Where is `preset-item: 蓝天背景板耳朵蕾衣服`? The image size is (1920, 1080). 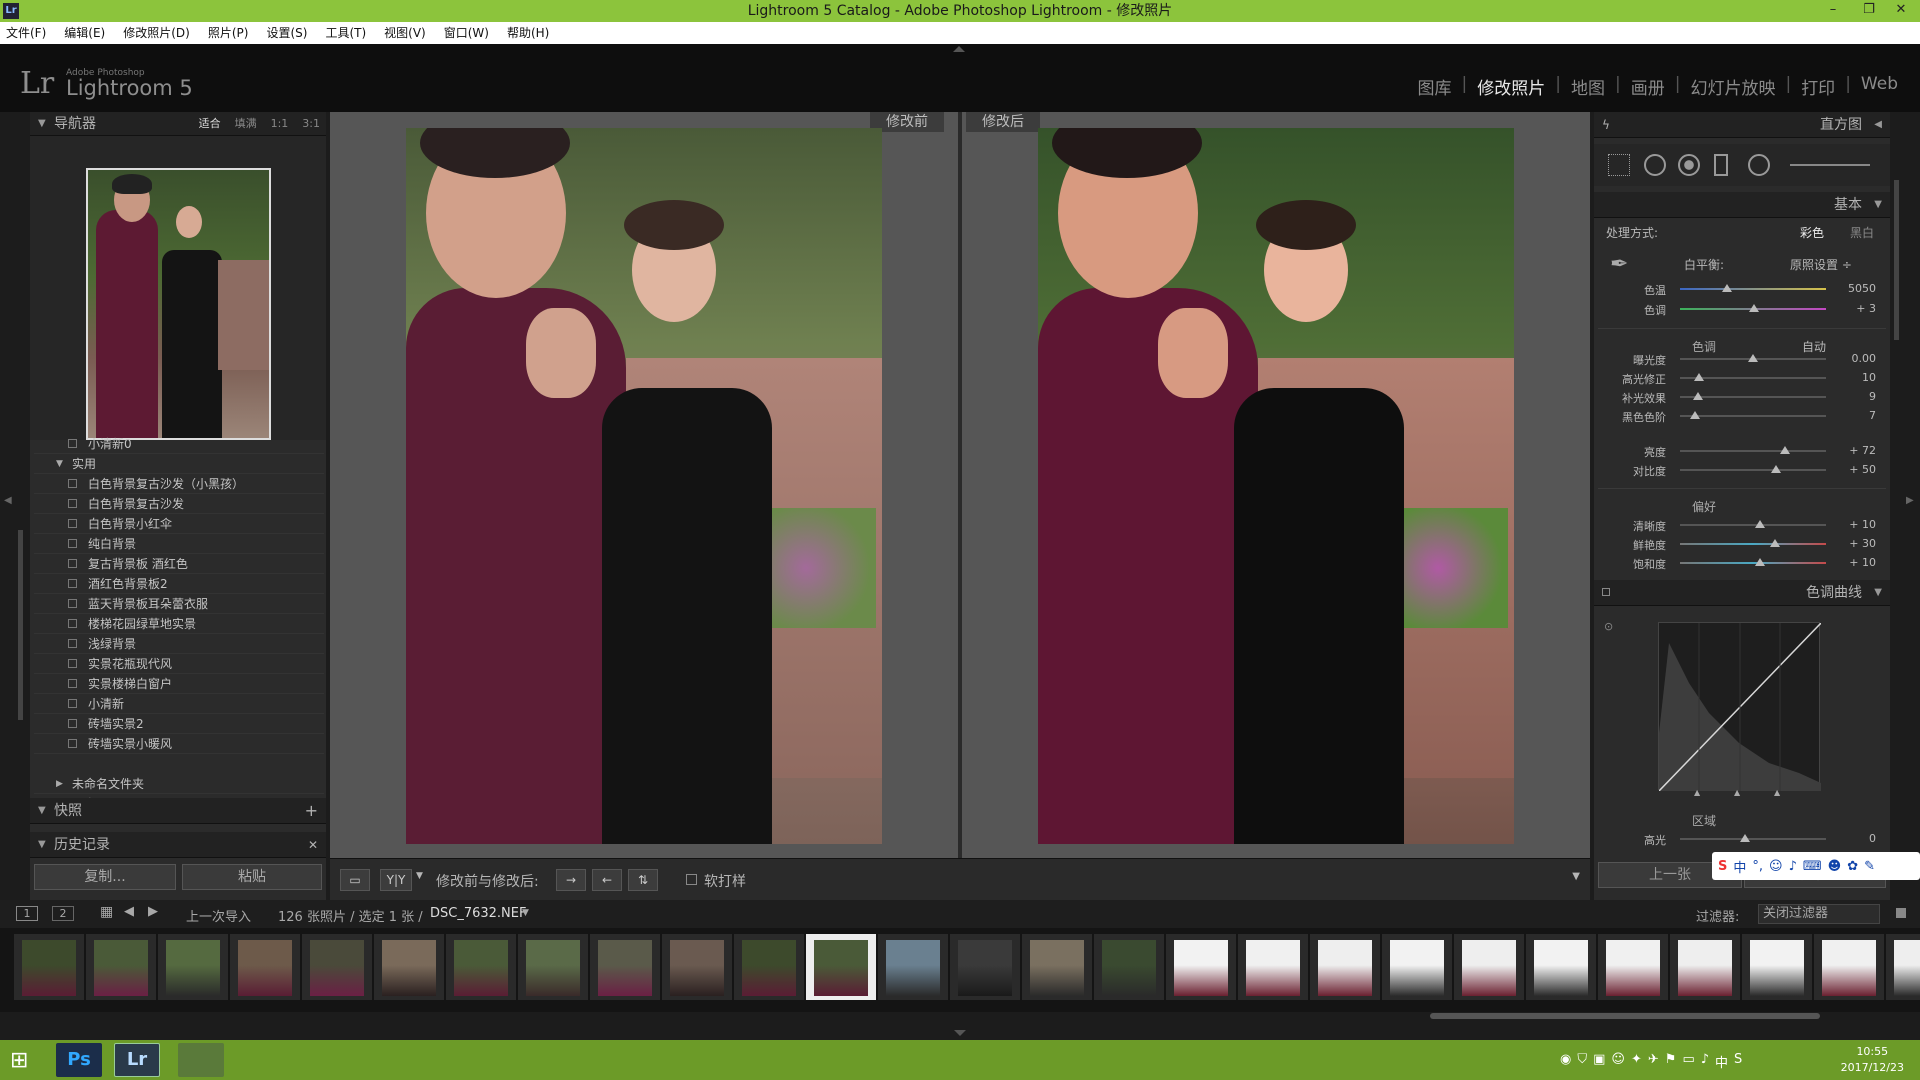 preset-item: 蓝天背景板耳朵蕾衣服 is located at coordinates (179, 604).